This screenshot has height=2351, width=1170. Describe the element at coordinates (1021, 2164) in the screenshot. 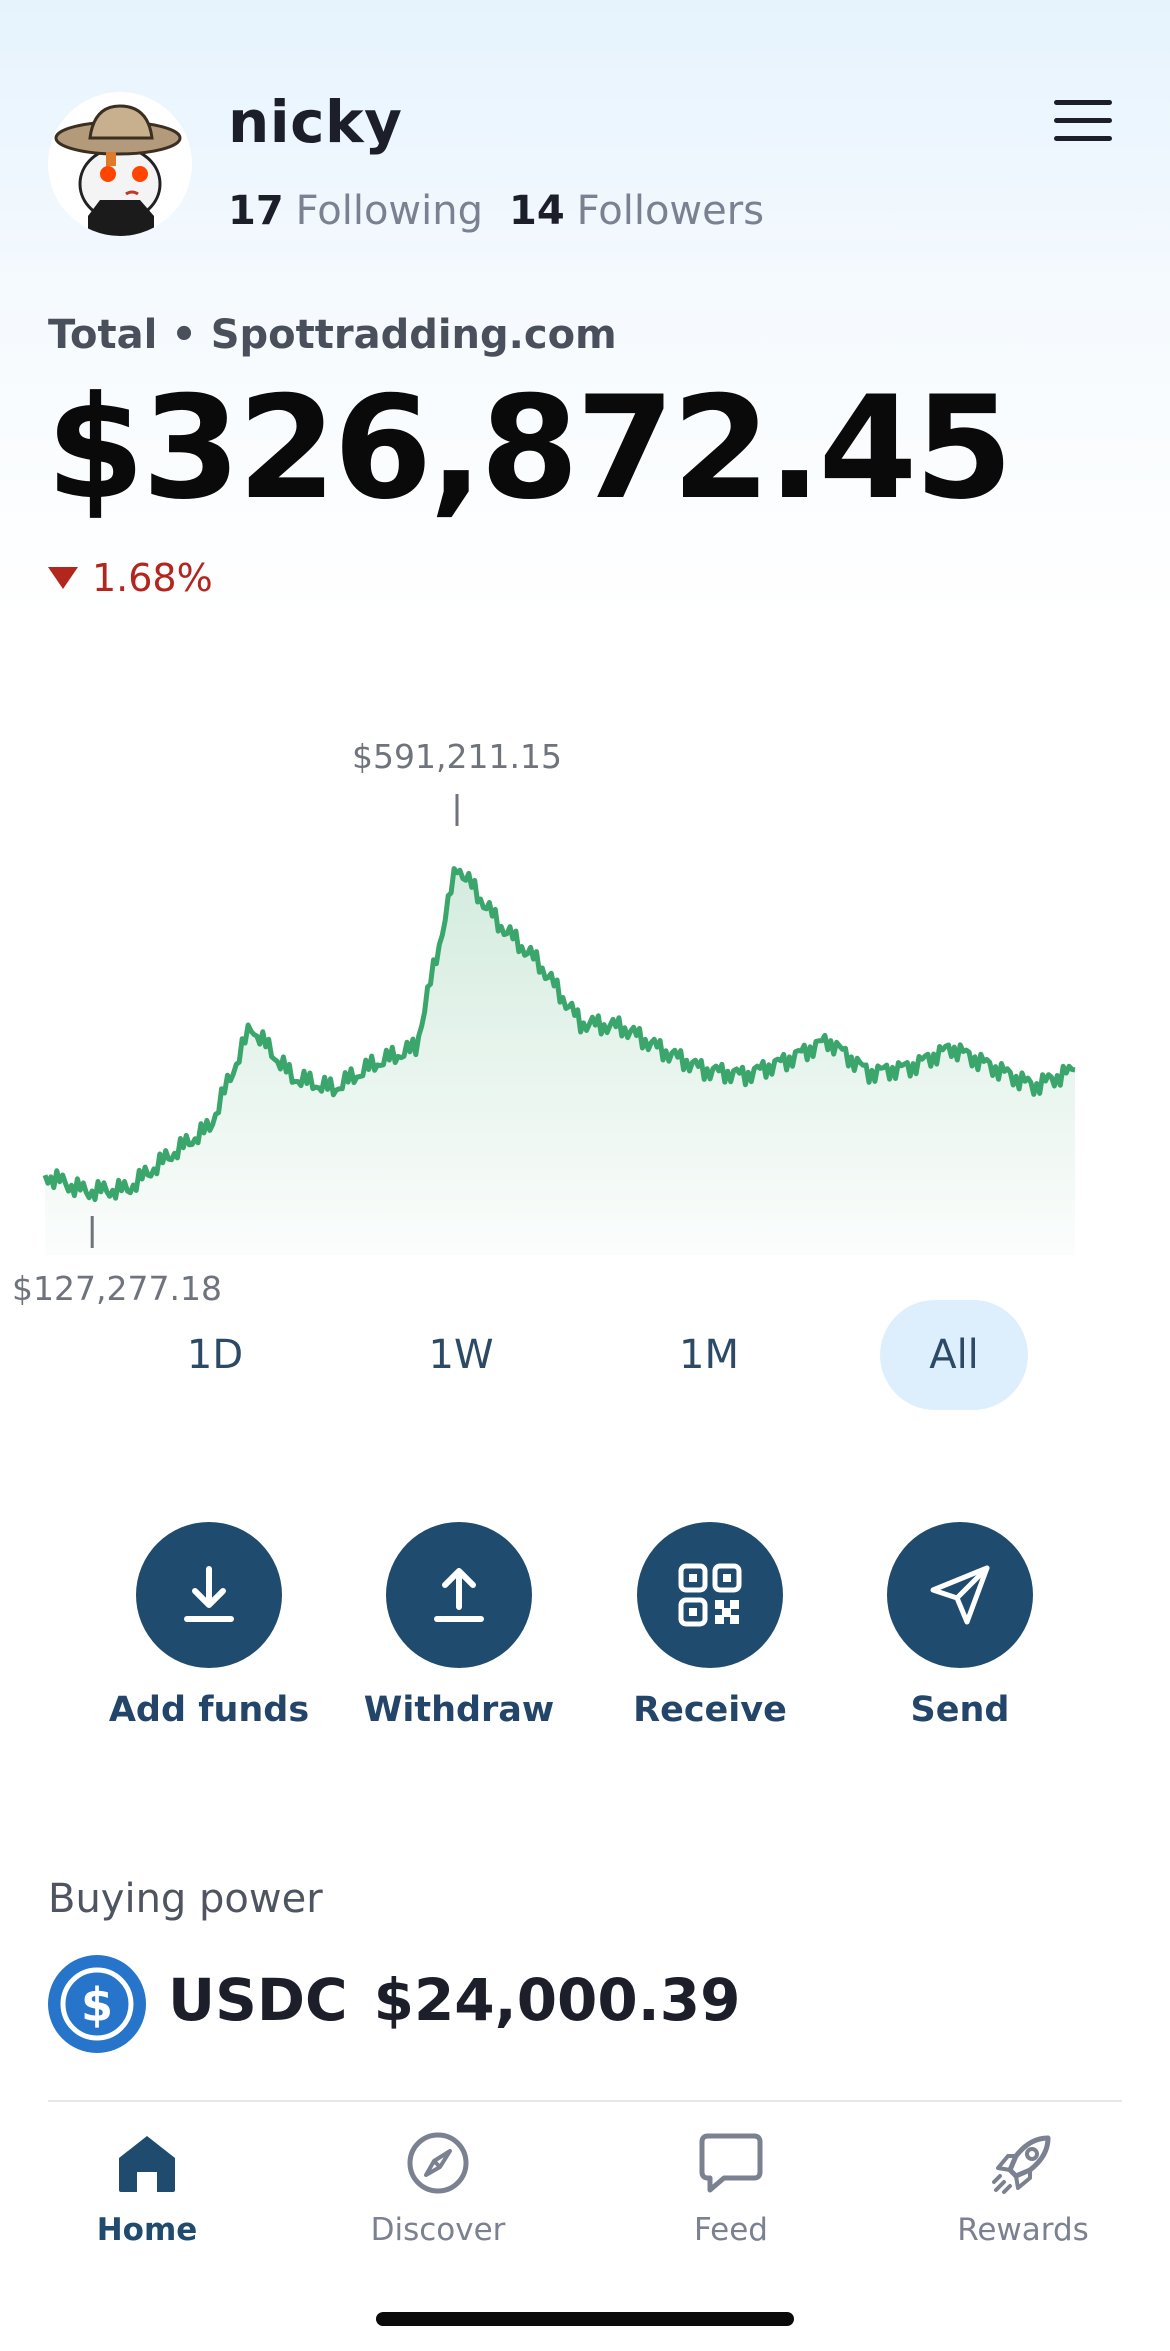

I see `rocket-icon` at that location.